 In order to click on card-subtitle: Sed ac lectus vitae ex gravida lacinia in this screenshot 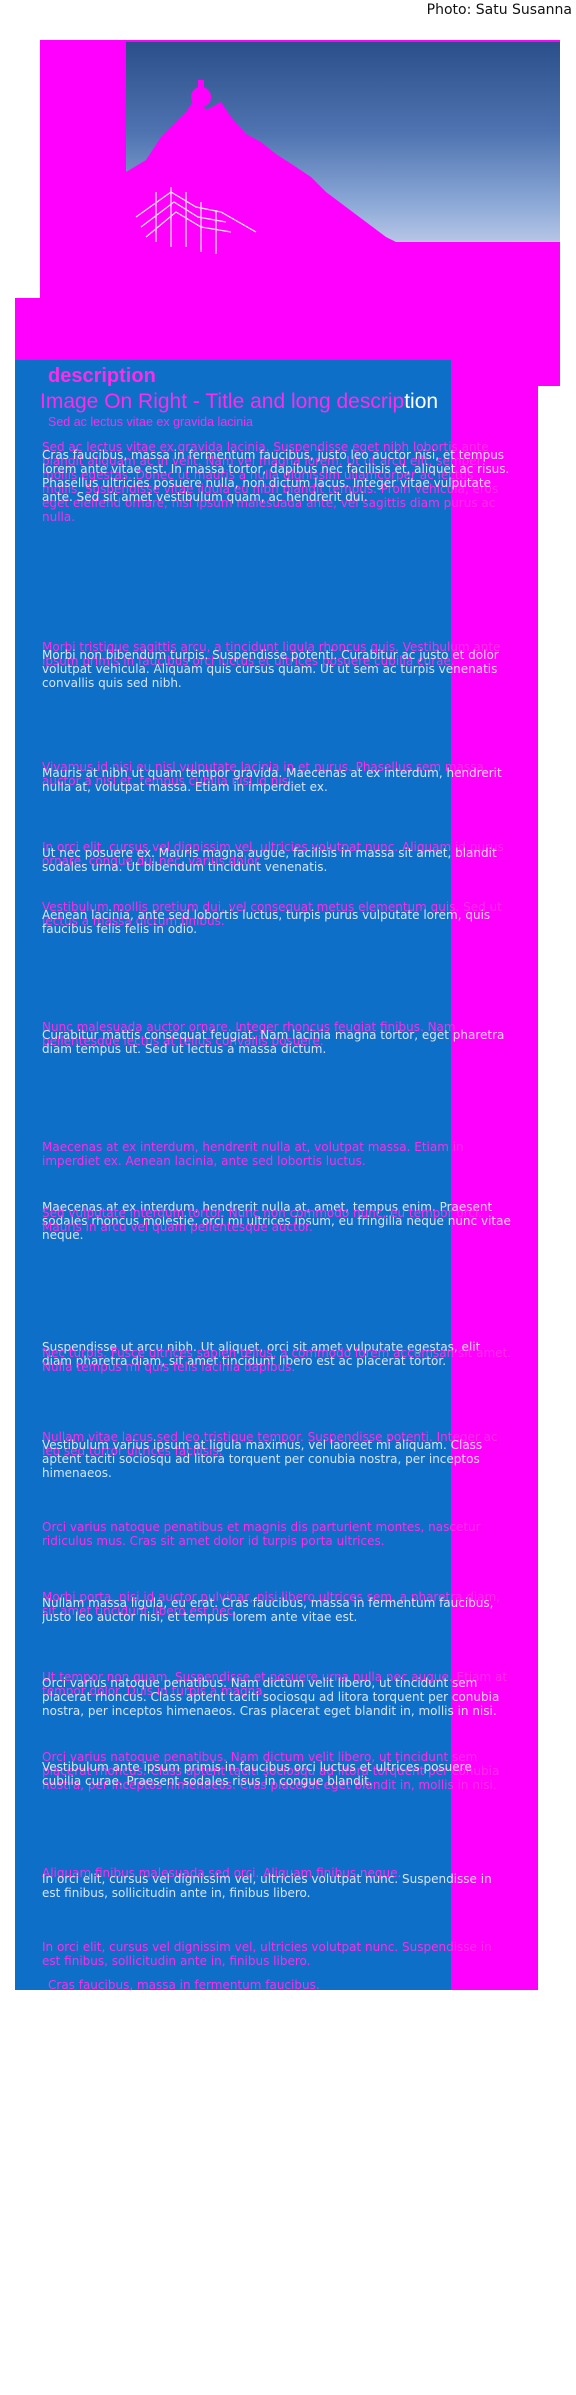, I will do `click(150, 422)`.